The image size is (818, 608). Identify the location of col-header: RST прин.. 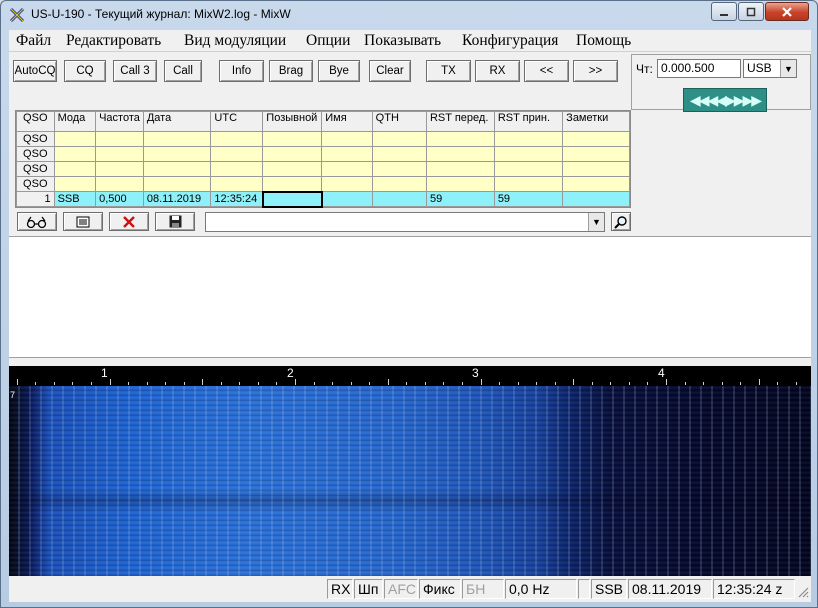
(528, 121).